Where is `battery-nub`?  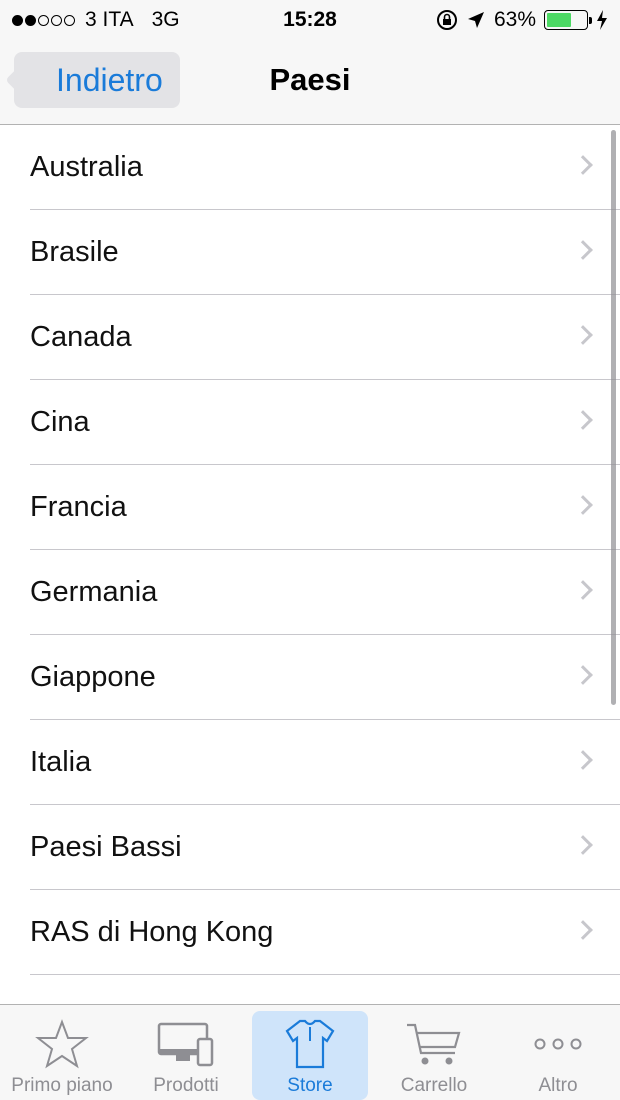
battery-nub is located at coordinates (590, 20).